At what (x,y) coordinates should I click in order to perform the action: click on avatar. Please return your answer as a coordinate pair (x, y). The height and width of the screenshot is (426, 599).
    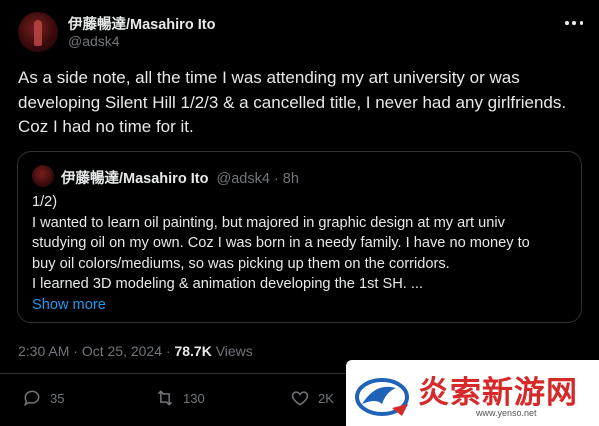
    Looking at the image, I should click on (38, 32).